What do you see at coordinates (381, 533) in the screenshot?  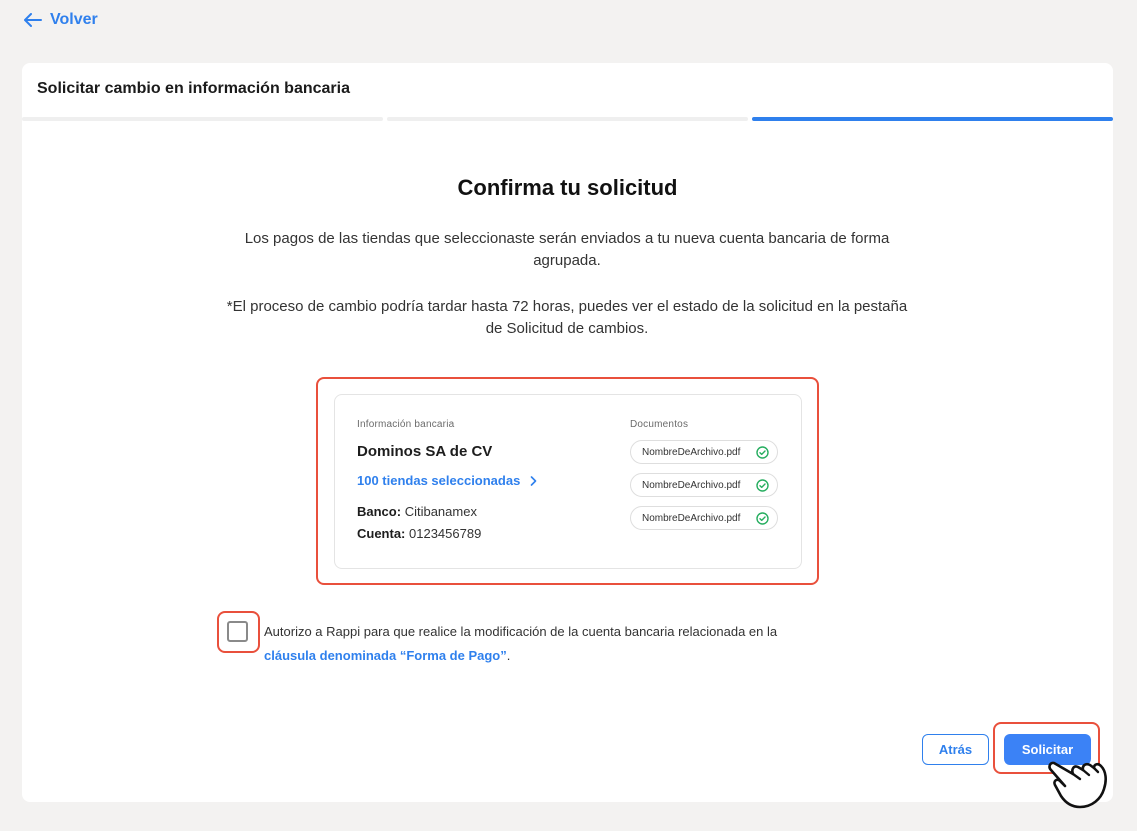 I see `account-key: Cuenta:` at bounding box center [381, 533].